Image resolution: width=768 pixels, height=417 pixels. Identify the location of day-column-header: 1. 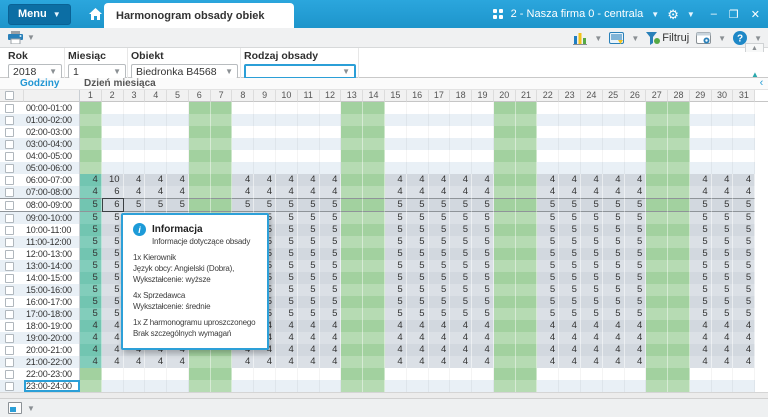
(91, 96).